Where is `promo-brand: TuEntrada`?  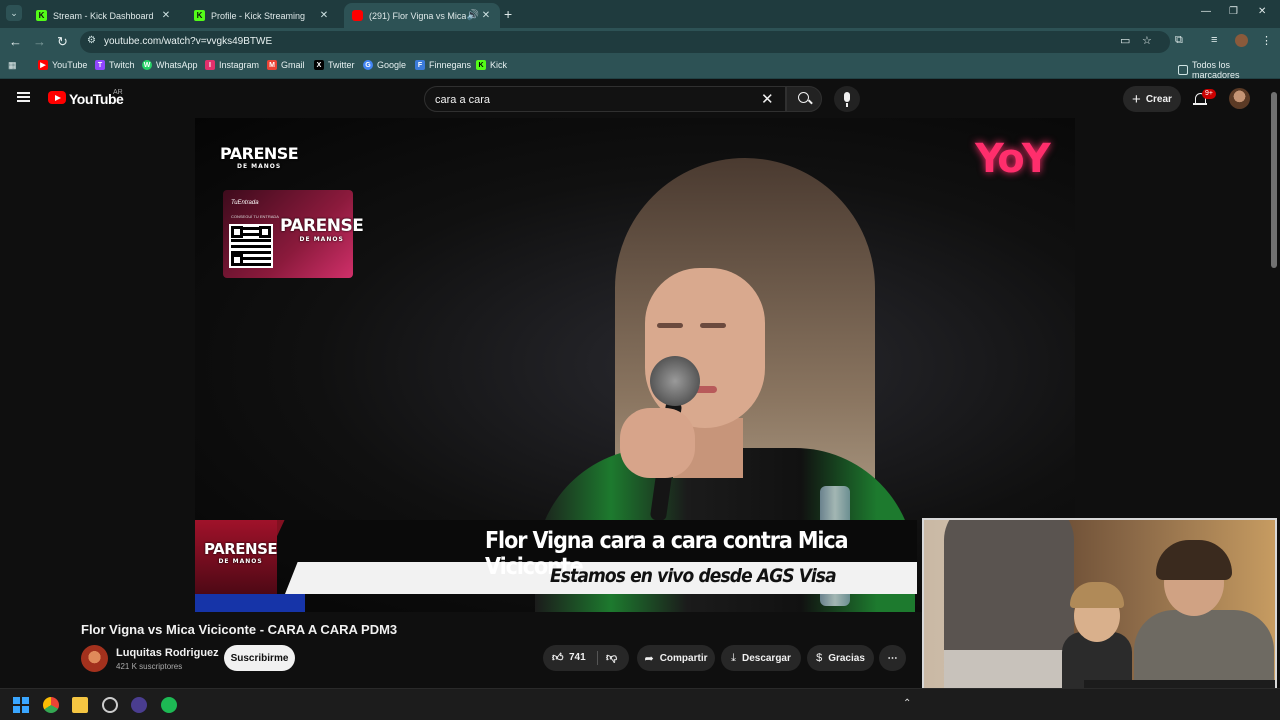 promo-brand: TuEntrada is located at coordinates (245, 203).